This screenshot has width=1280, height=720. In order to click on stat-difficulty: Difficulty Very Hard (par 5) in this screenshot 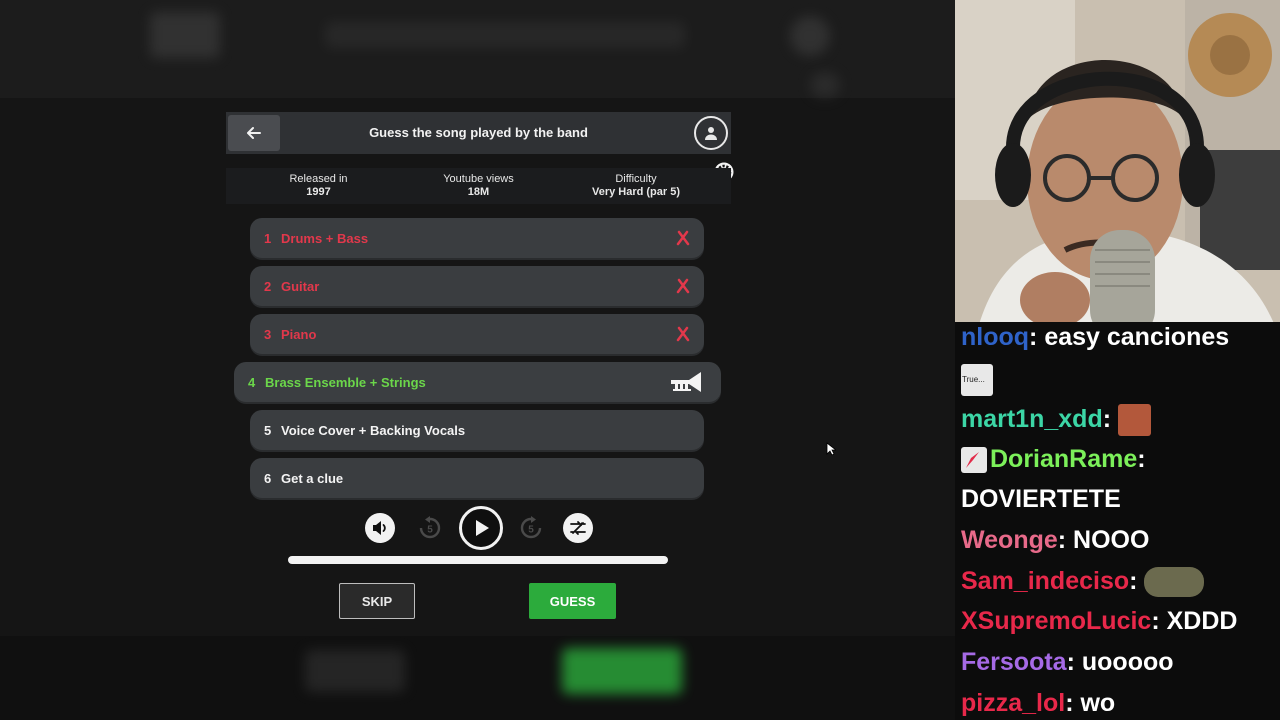, I will do `click(636, 186)`.